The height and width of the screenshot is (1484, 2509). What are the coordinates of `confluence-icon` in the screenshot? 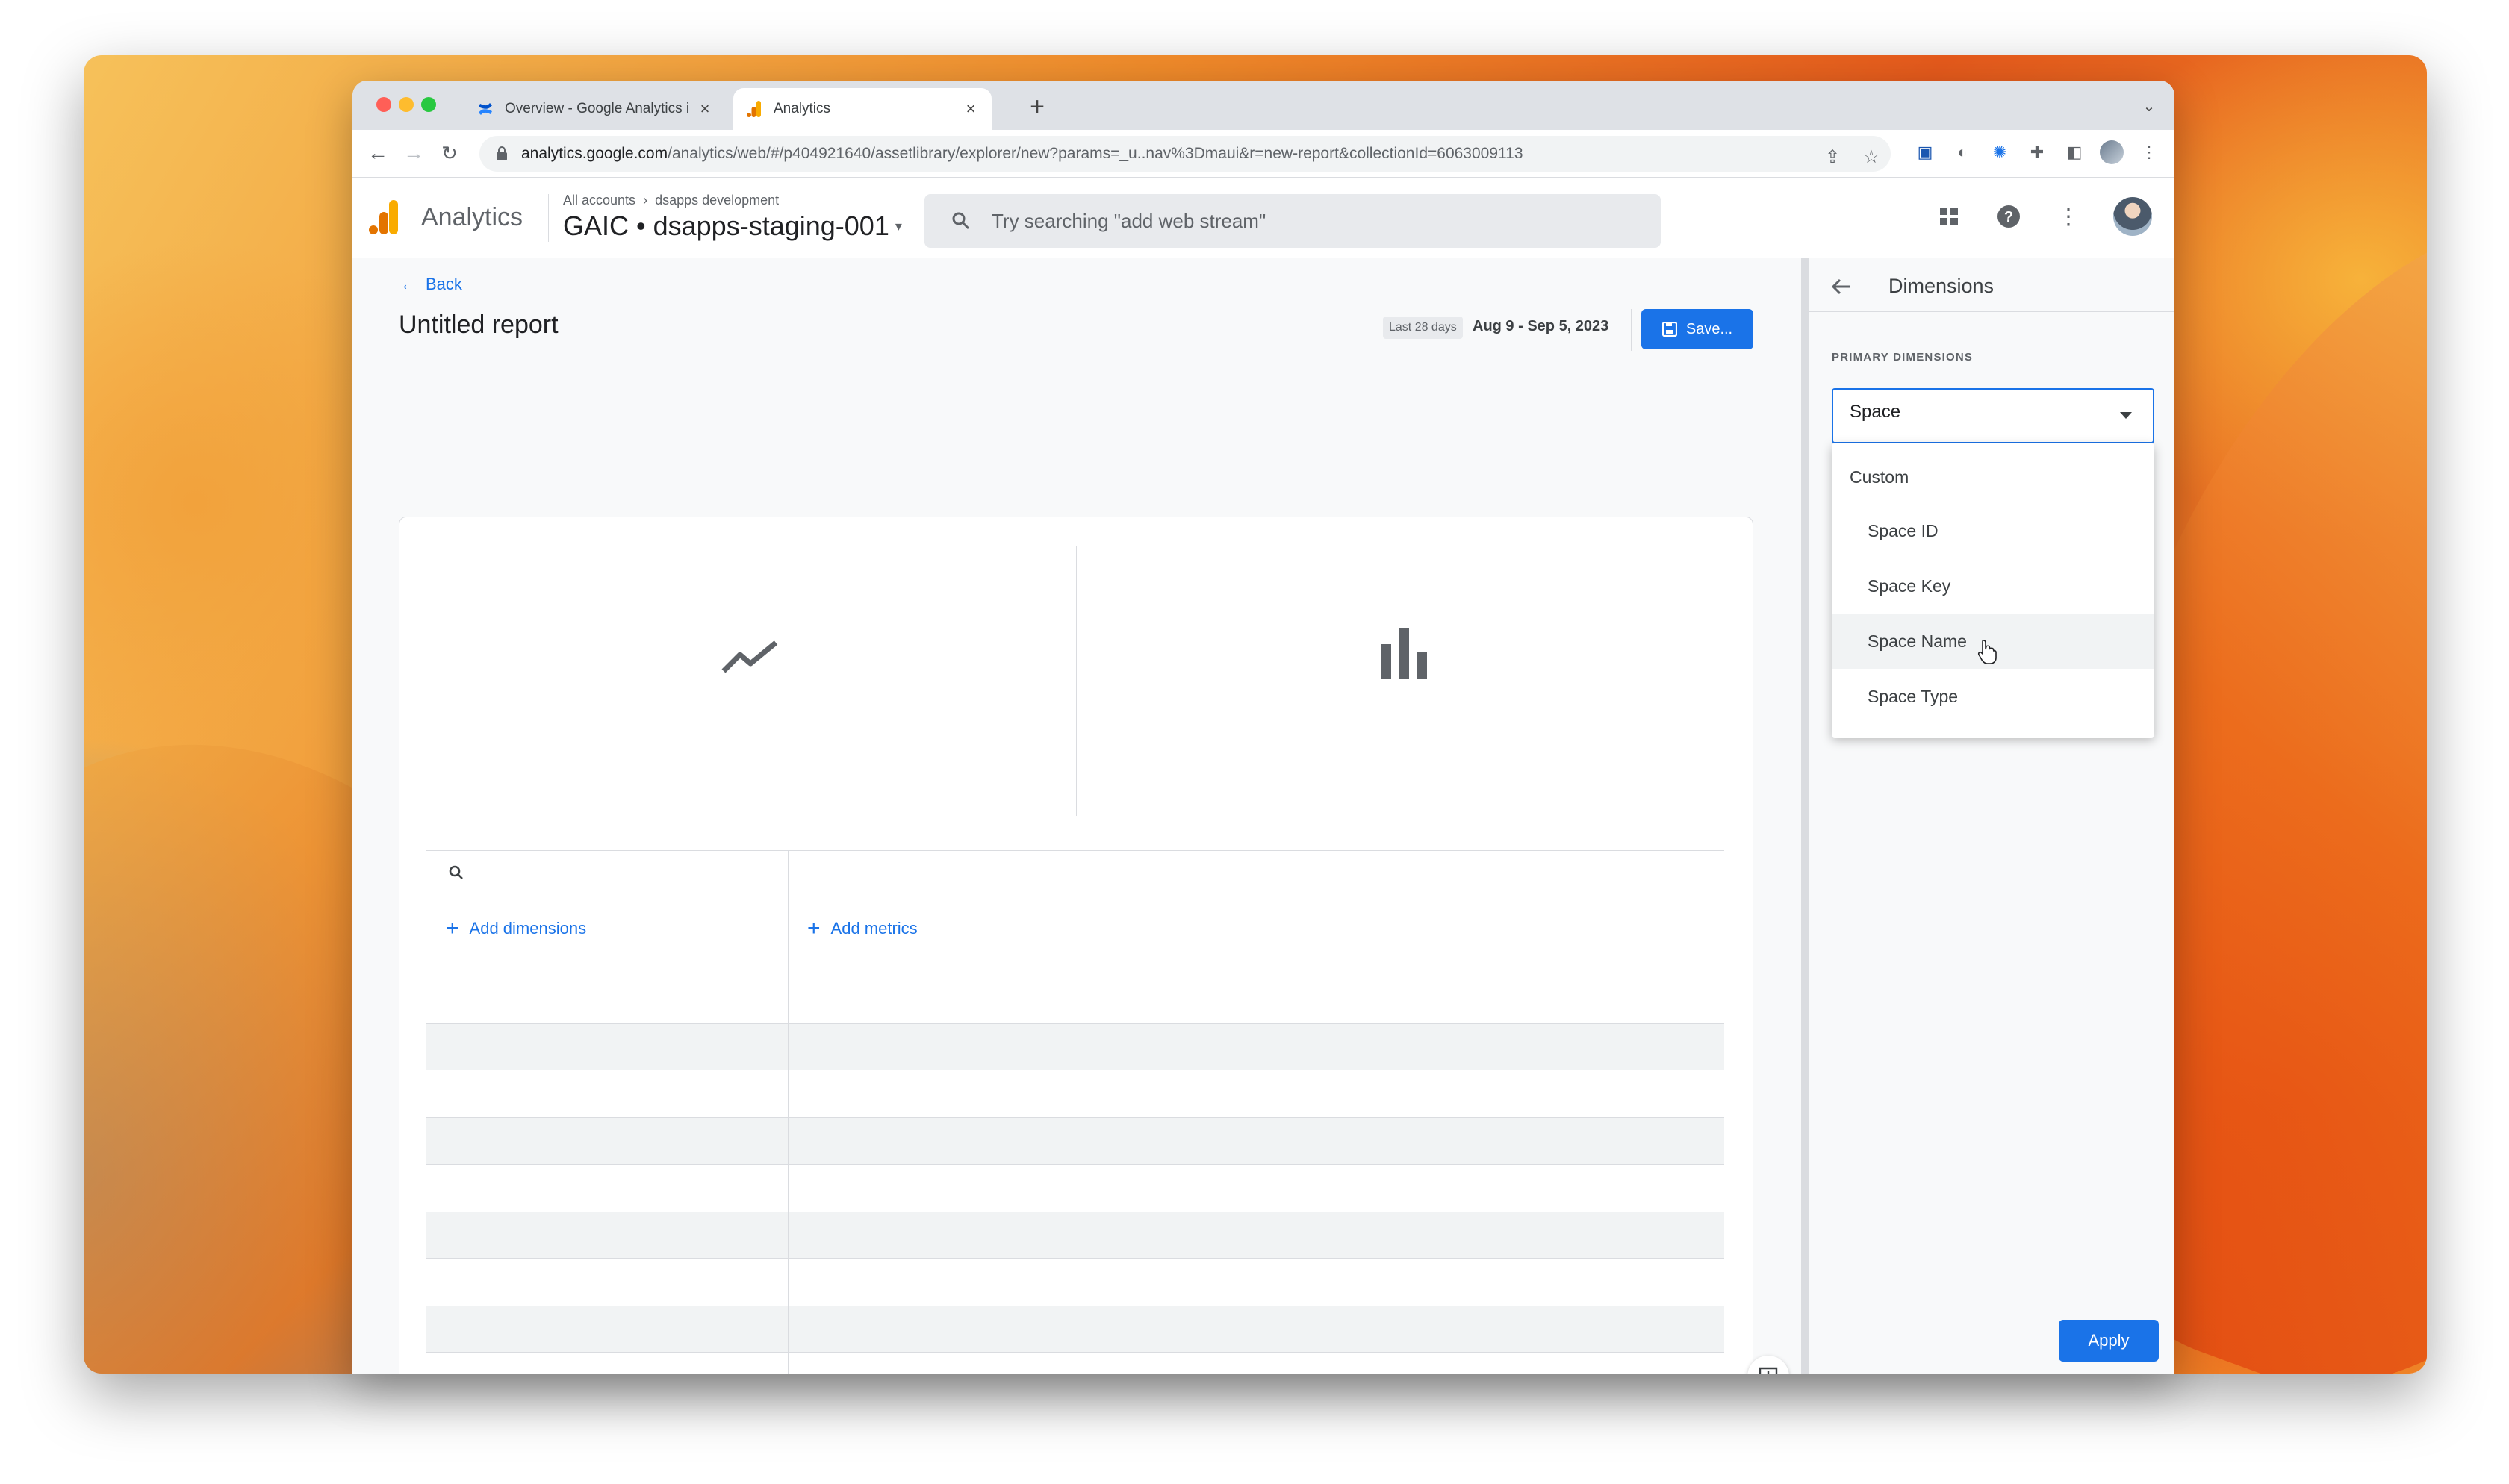 It's located at (485, 109).